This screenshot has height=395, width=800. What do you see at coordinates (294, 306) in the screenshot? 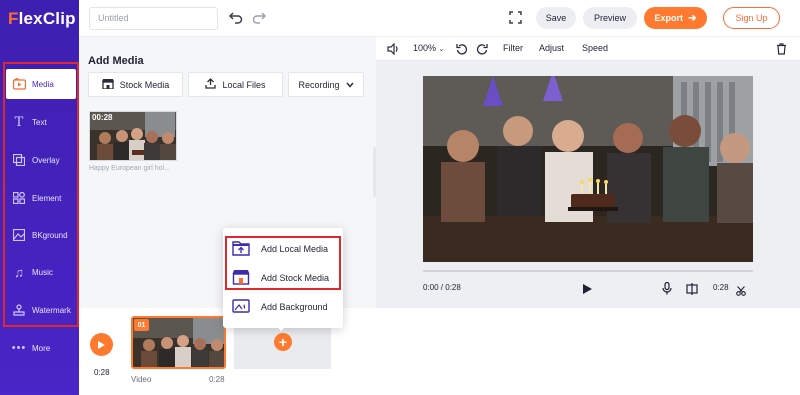
I see `add-background-label: Add Background` at bounding box center [294, 306].